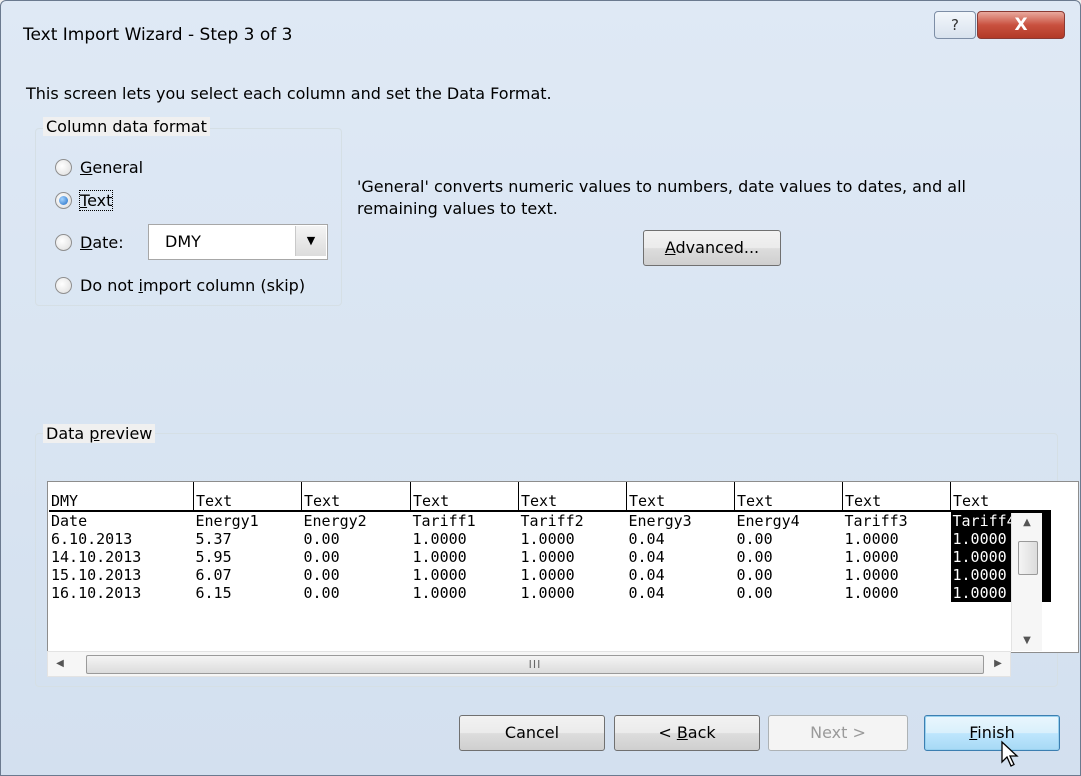 The width and height of the screenshot is (1081, 776). What do you see at coordinates (248, 520) in the screenshot?
I see `preview-cell: Energy1` at bounding box center [248, 520].